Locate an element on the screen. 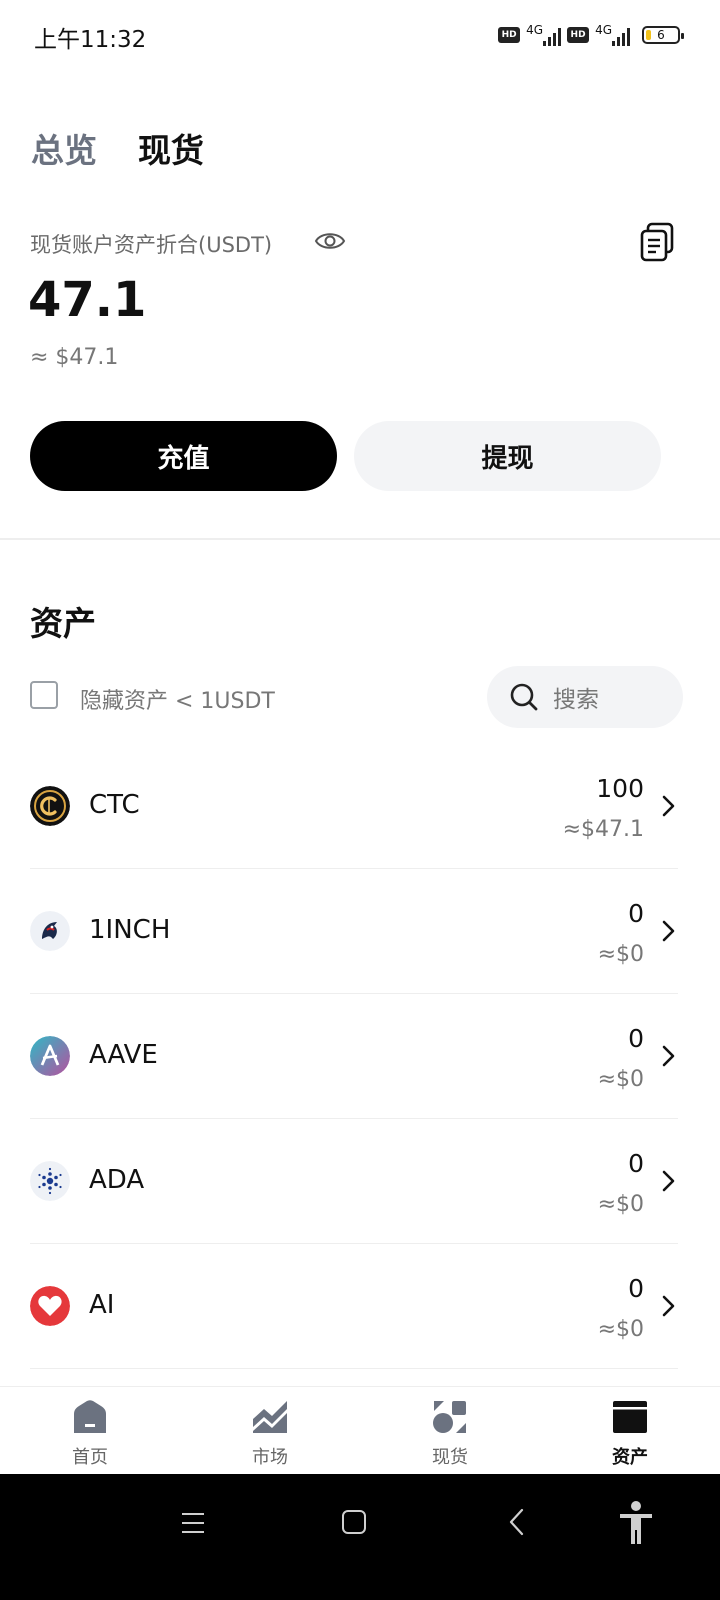 Image resolution: width=720 pixels, height=1600 pixels. nav-market: 市场 is located at coordinates (270, 1431).